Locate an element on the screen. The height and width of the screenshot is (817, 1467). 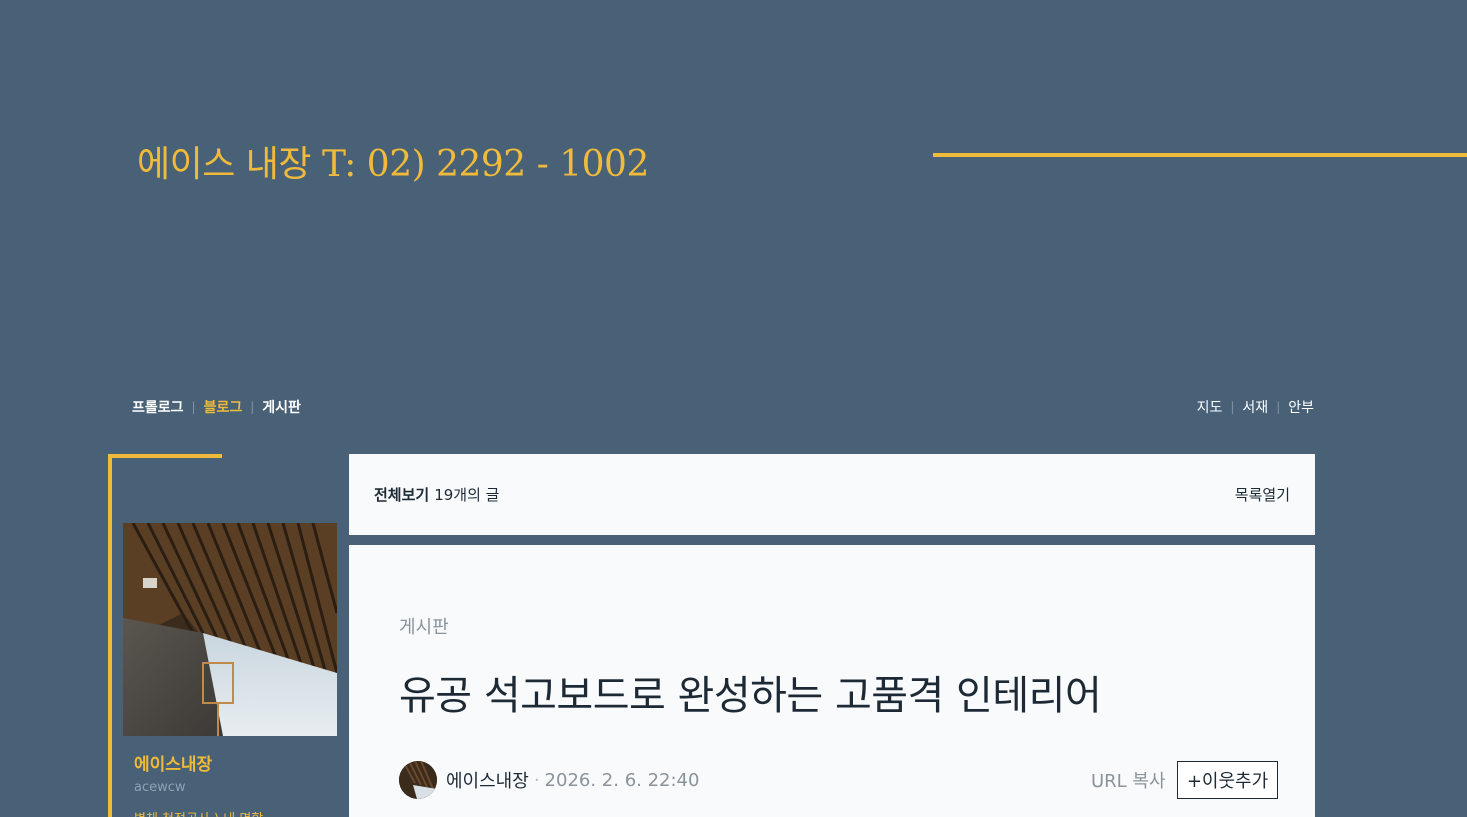
blog-menu-right: 지도 | 서재 | 안부 is located at coordinates (1255, 407).